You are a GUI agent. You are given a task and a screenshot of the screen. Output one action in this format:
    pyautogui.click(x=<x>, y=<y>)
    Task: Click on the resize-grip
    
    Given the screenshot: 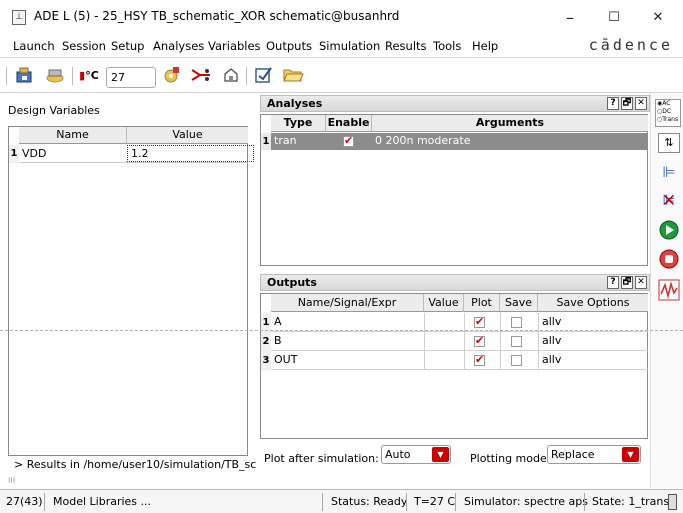 What is the action you would take?
    pyautogui.click(x=672, y=502)
    